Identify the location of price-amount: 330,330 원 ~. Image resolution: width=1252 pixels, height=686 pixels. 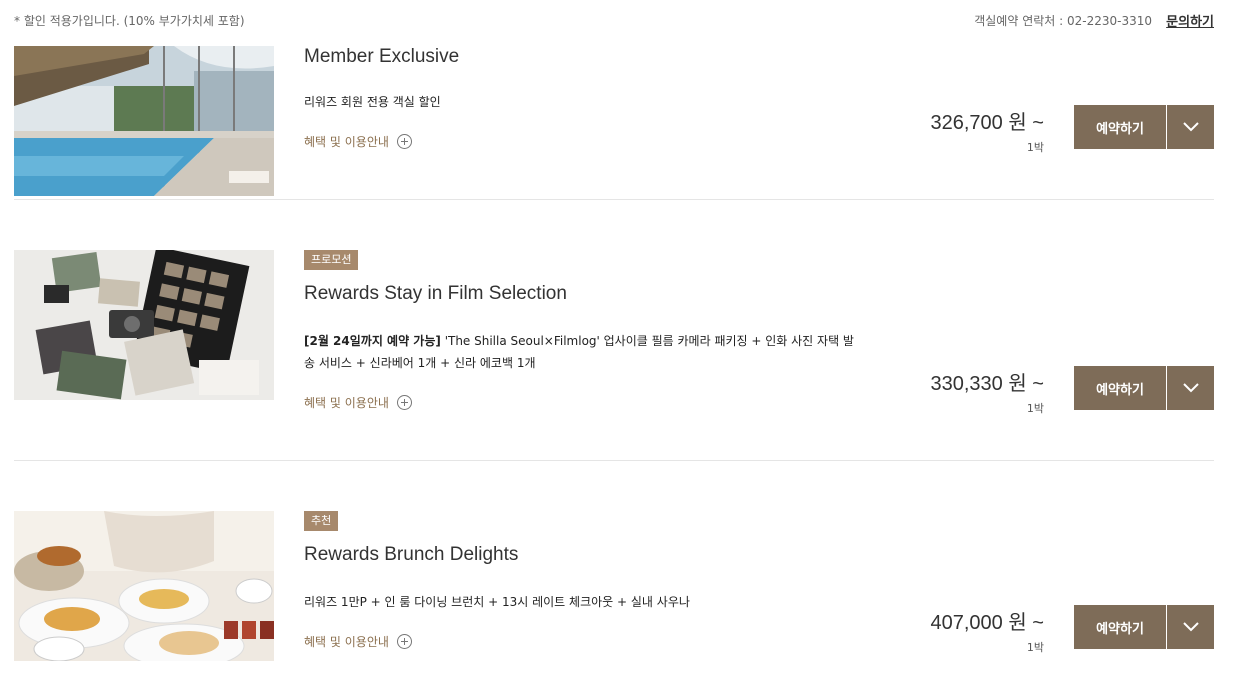
(987, 384).